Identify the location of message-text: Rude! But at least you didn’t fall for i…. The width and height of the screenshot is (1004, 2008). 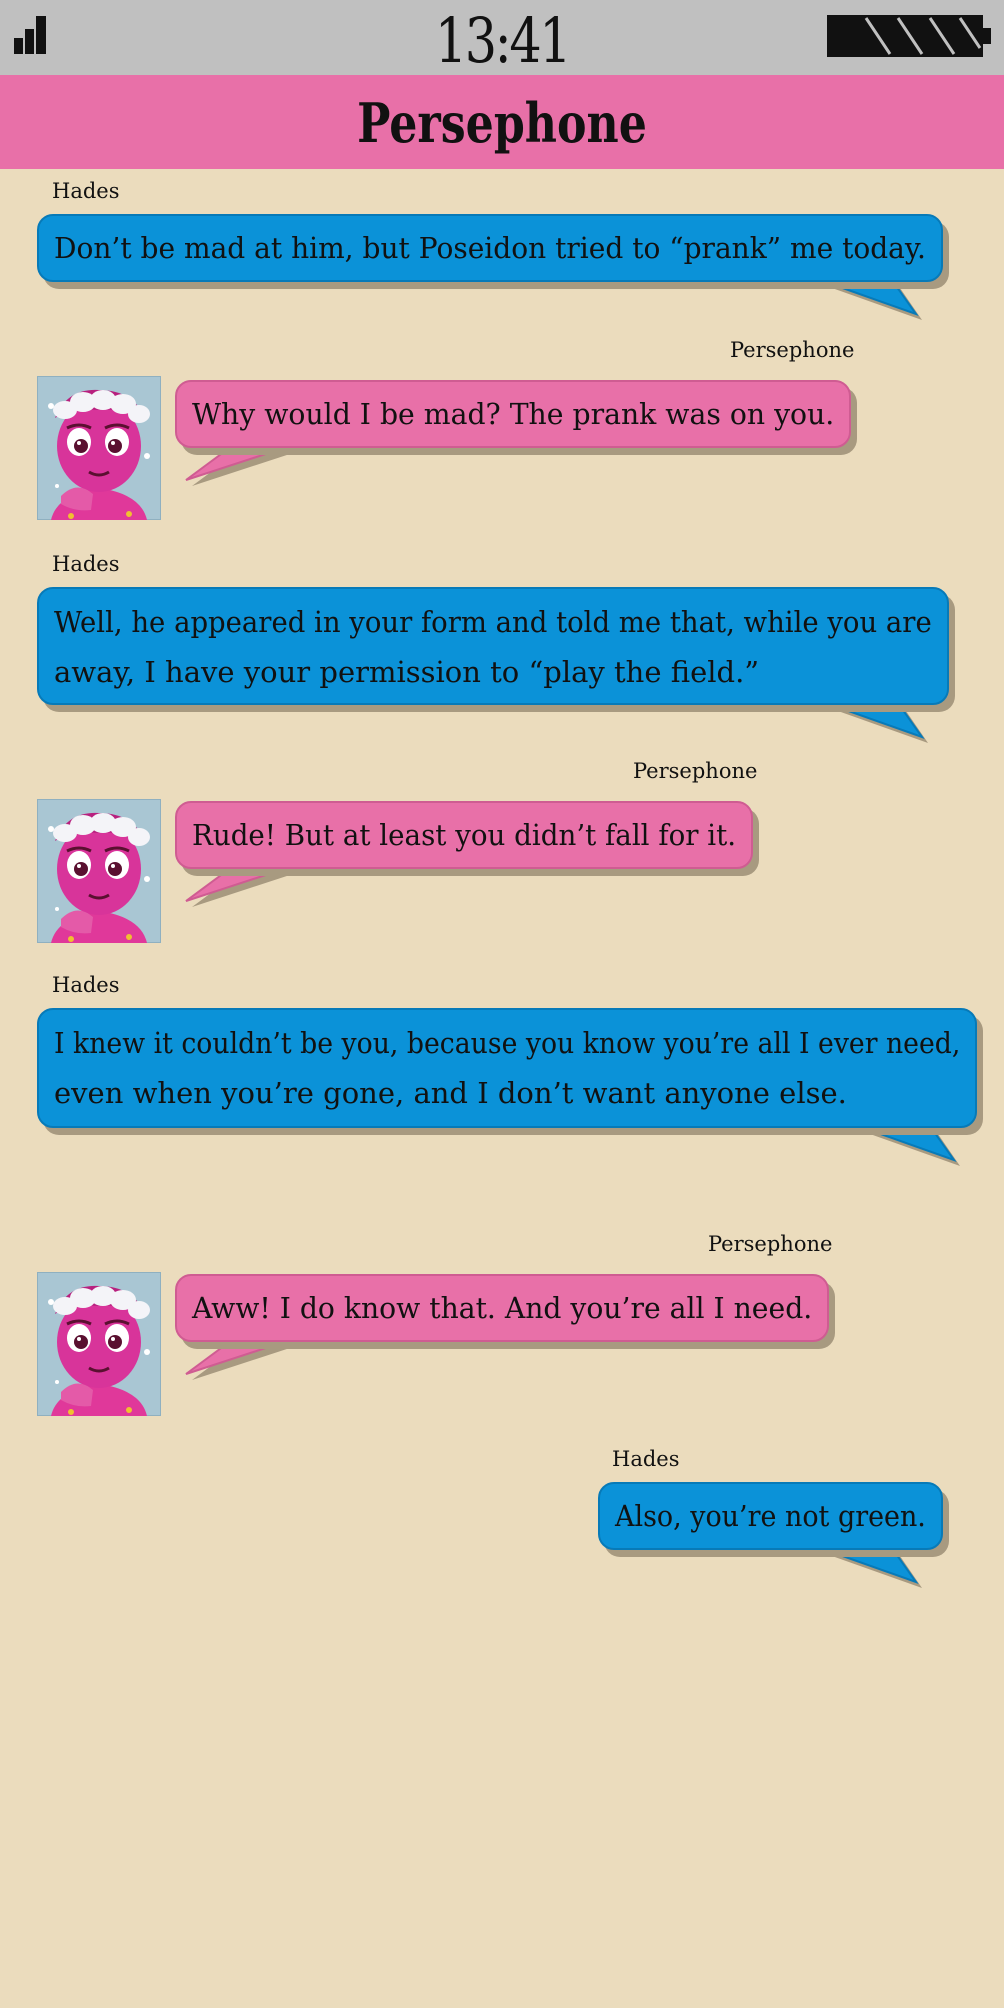
(464, 835).